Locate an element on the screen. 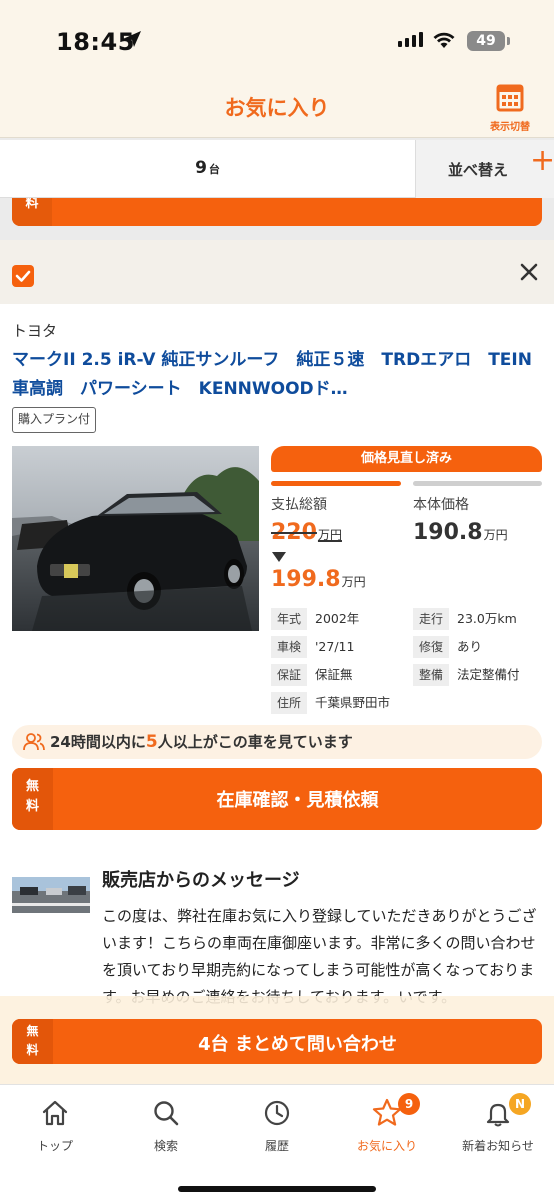  status-bar: 18:45 49 is located at coordinates (277, 39).